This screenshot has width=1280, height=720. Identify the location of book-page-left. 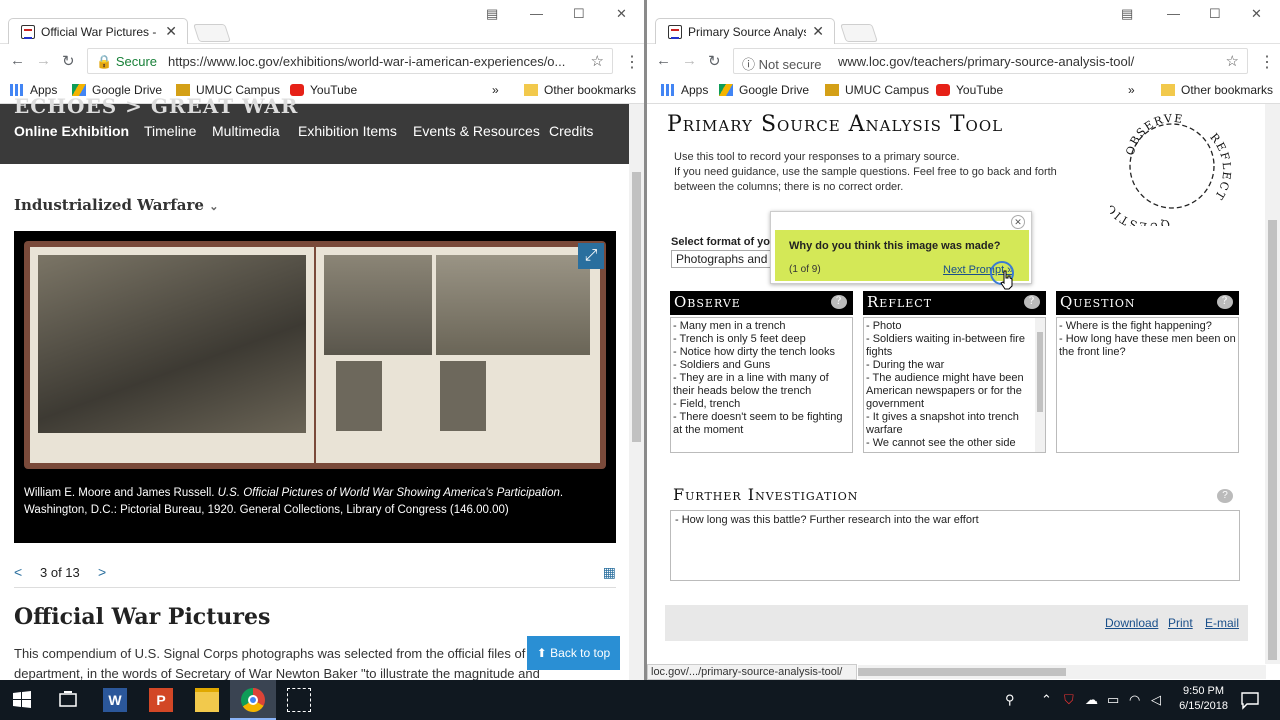
(172, 355).